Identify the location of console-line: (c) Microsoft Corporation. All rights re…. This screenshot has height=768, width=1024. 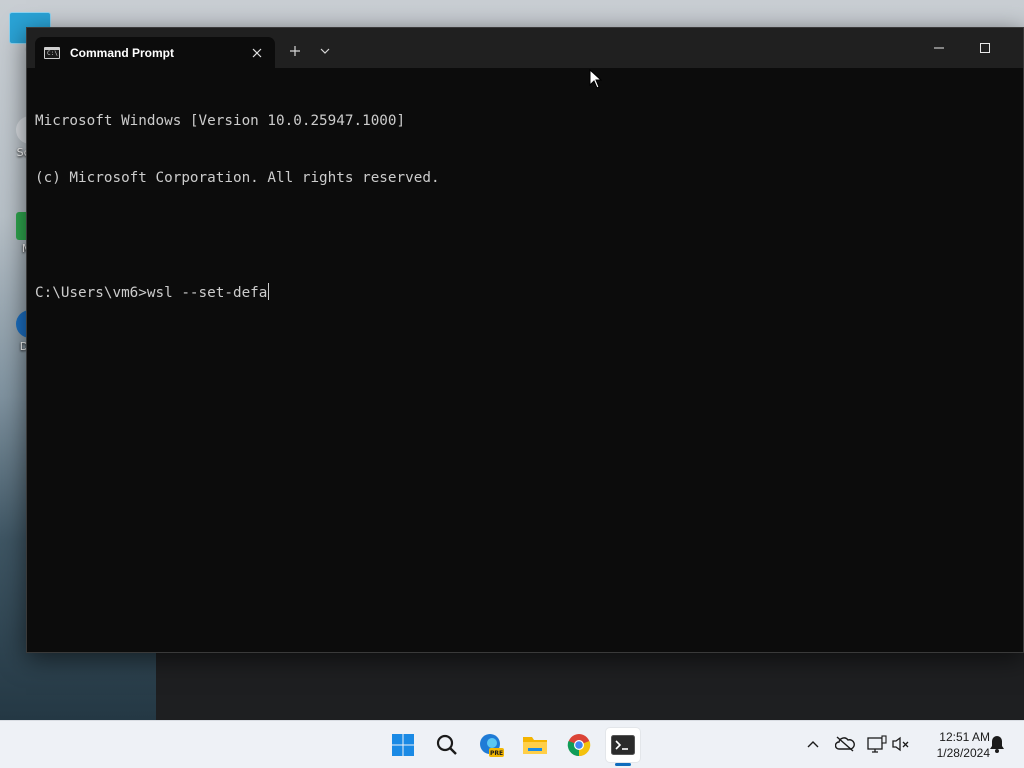
(237, 178).